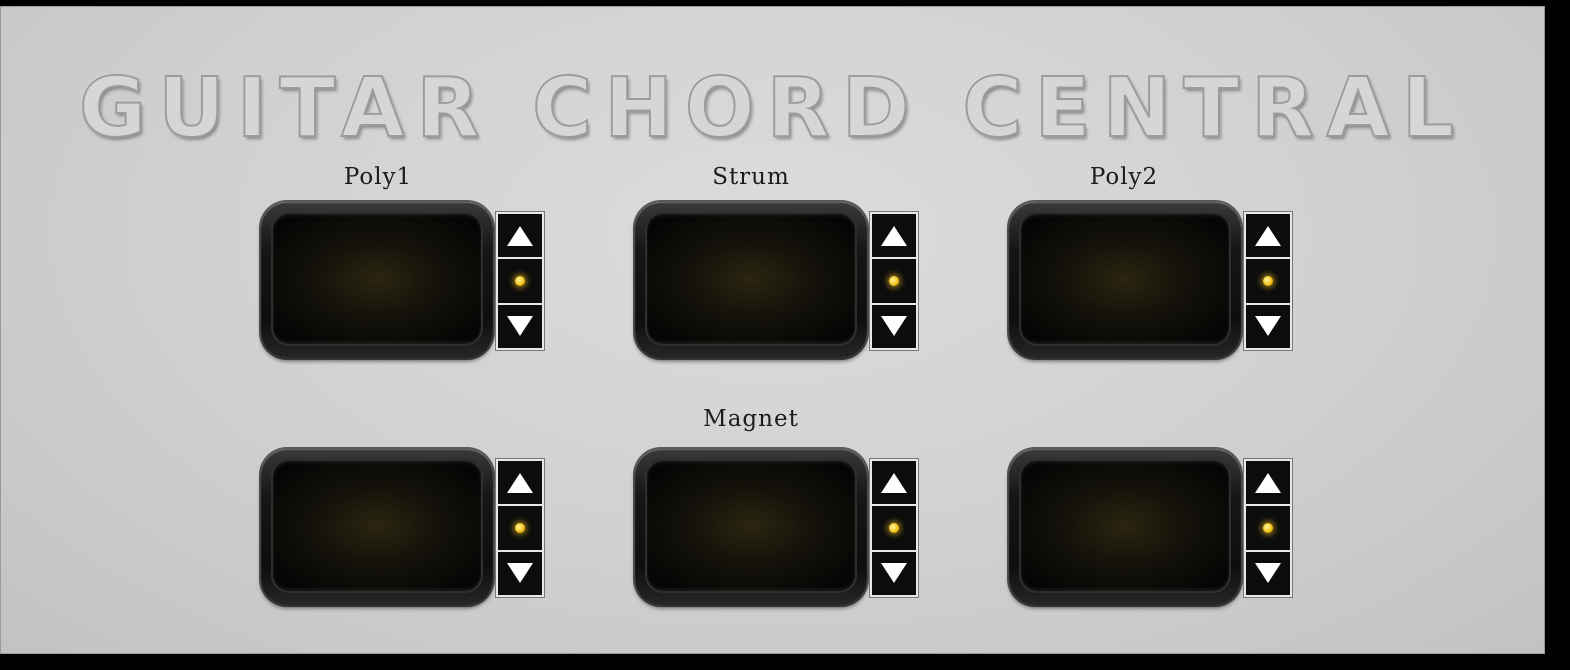 The height and width of the screenshot is (670, 1570). I want to click on slot-label-poly2: Poly2, so click(1124, 177).